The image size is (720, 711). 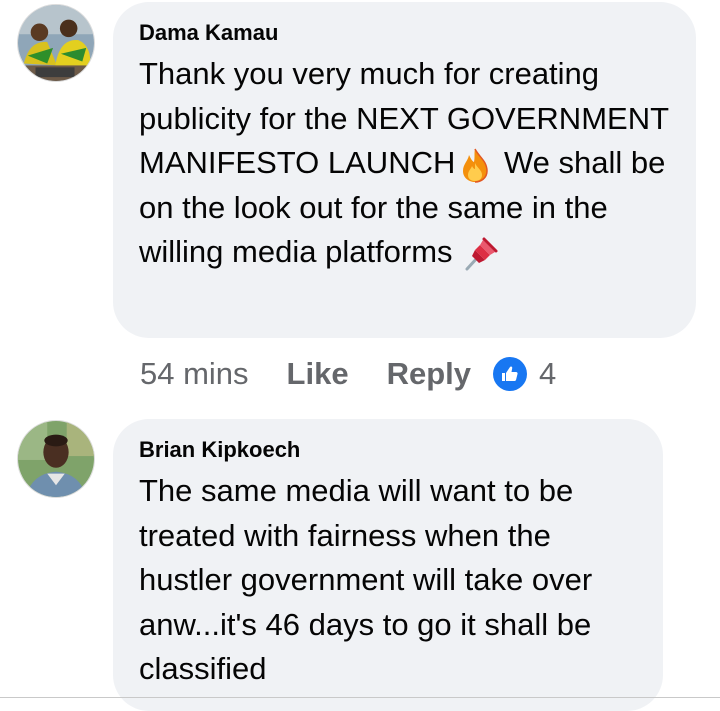 What do you see at coordinates (360, 697) in the screenshot?
I see `divider` at bounding box center [360, 697].